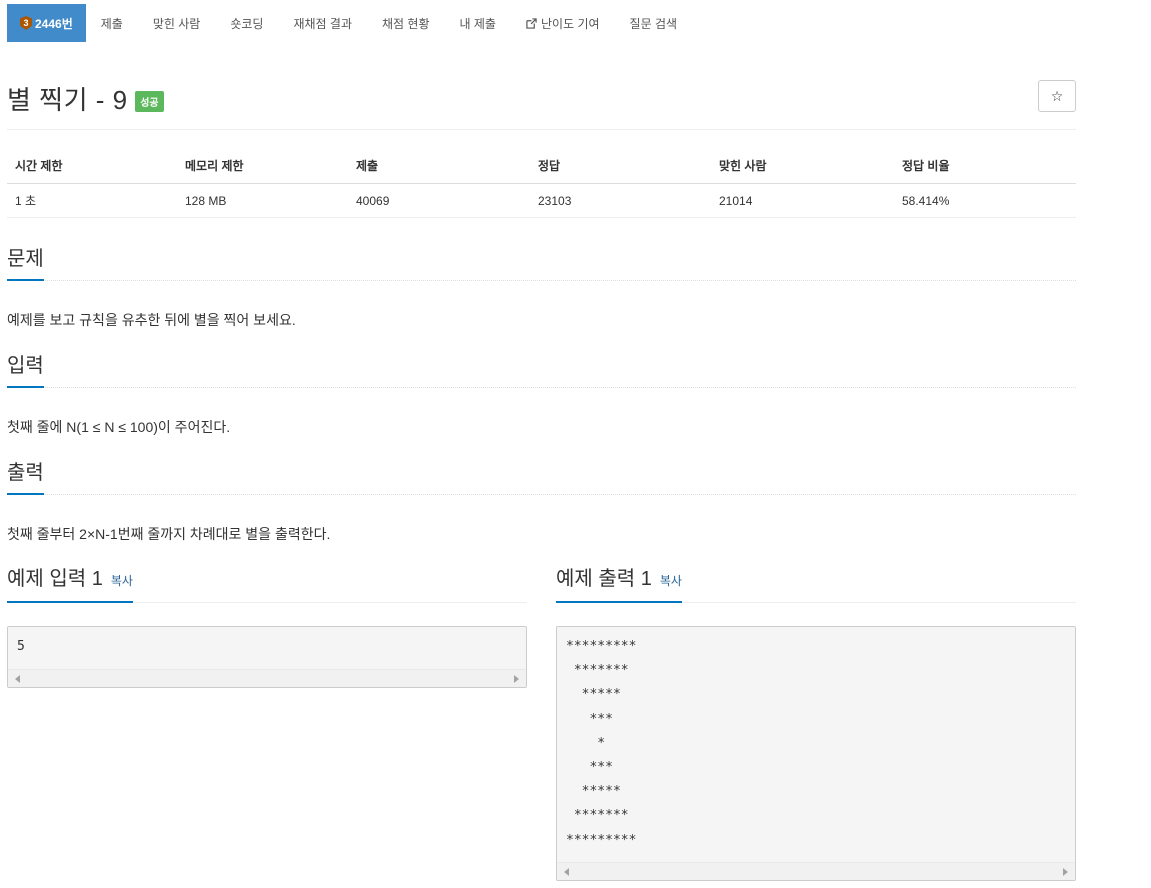 The height and width of the screenshot is (888, 1151). Describe the element at coordinates (25, 477) in the screenshot. I see `section-title: 출력` at that location.